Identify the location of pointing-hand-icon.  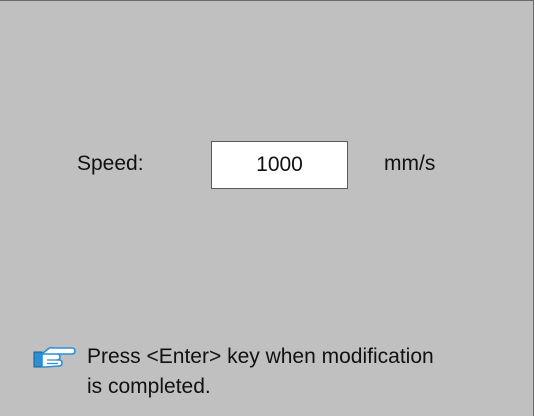
(55, 358).